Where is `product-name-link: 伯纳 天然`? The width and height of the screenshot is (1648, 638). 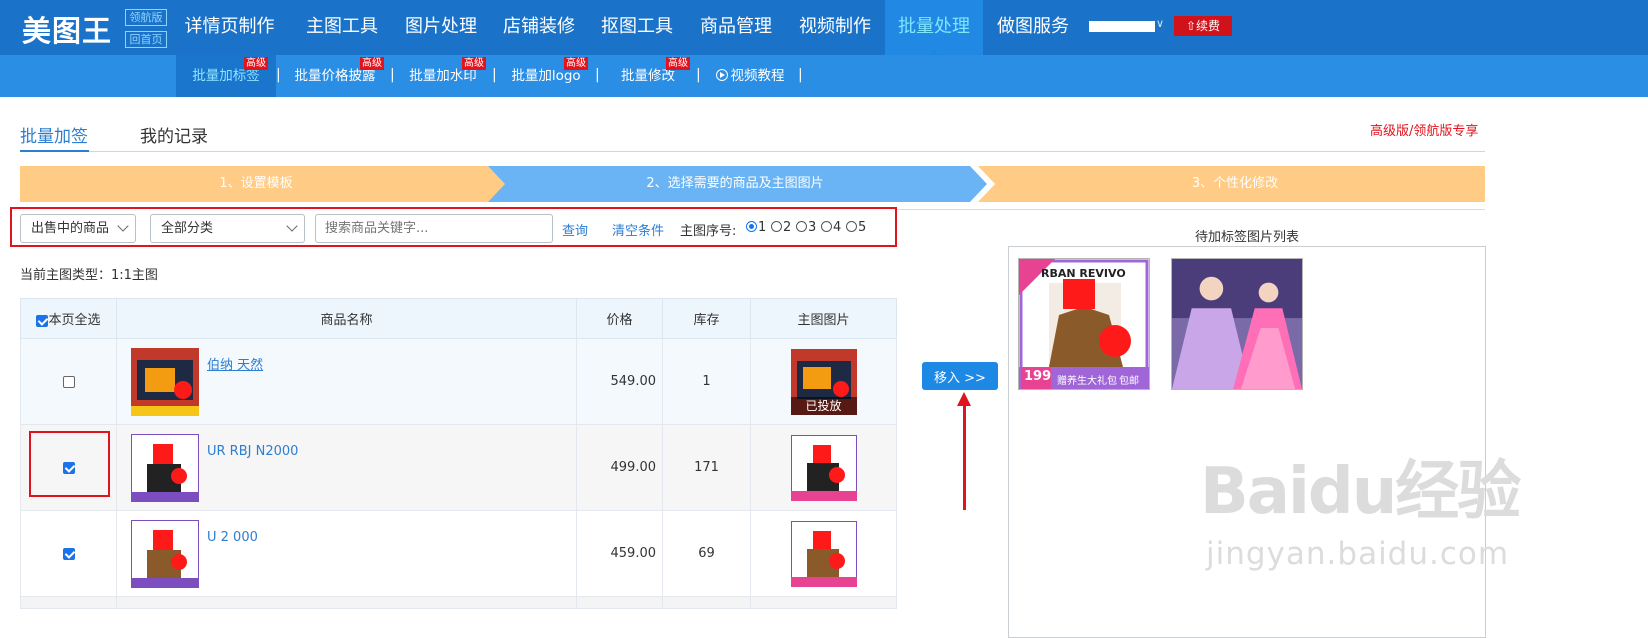
product-name-link: 伯纳 天然 is located at coordinates (372, 366).